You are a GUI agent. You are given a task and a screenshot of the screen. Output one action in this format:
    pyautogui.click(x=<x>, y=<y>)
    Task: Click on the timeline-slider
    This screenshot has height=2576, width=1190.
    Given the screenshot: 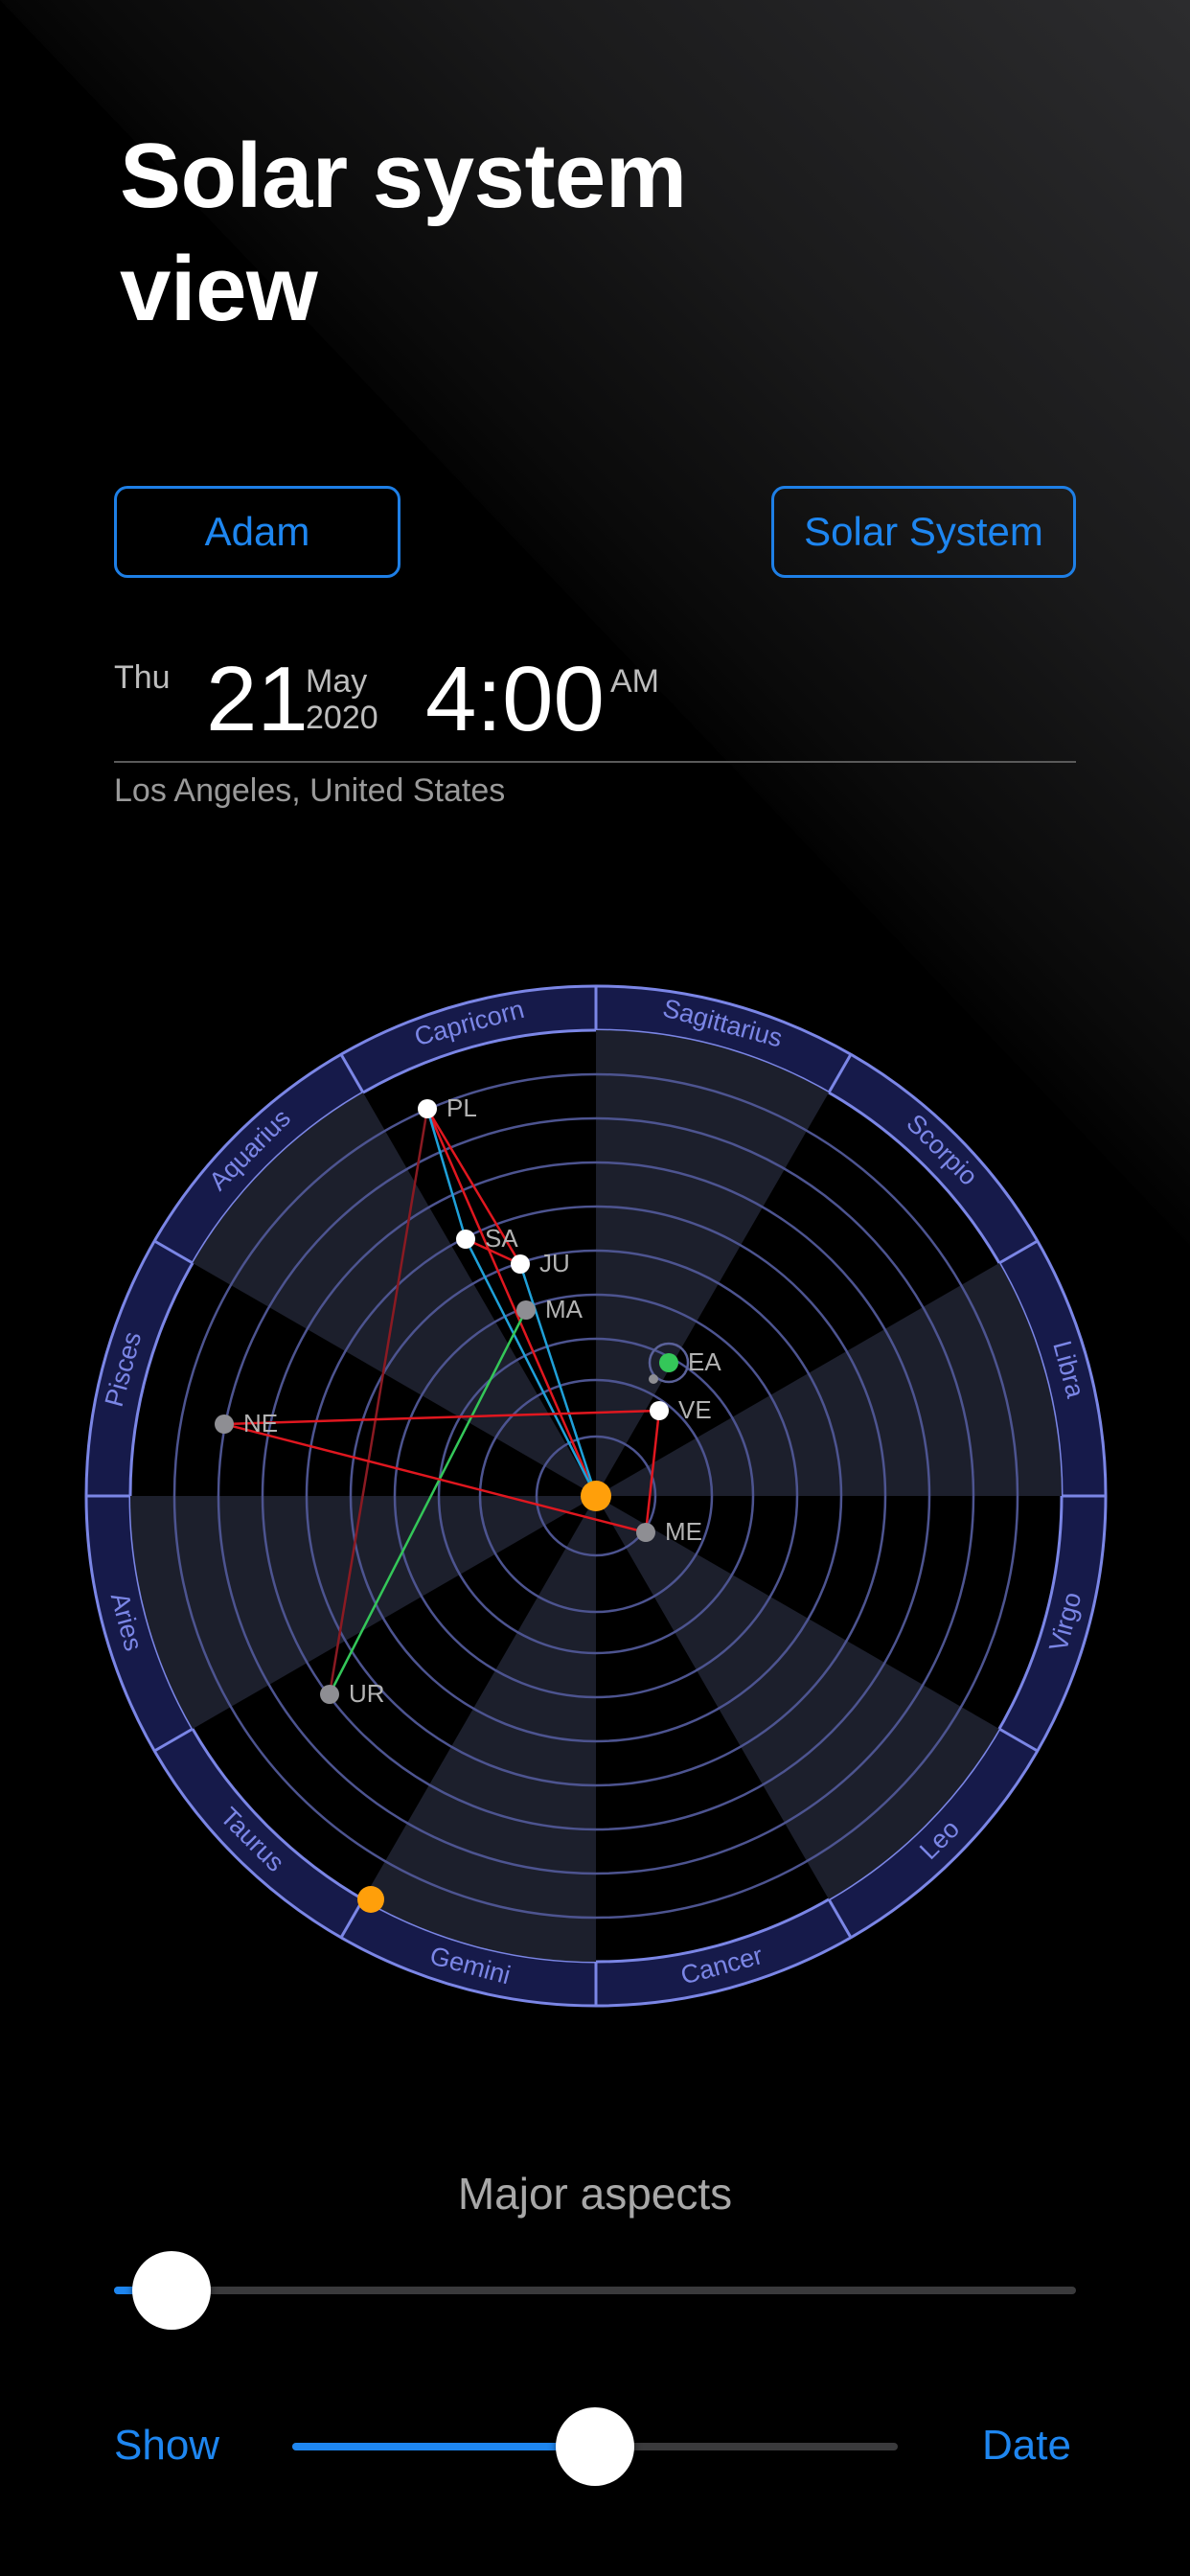 What is the action you would take?
    pyautogui.click(x=595, y=2446)
    